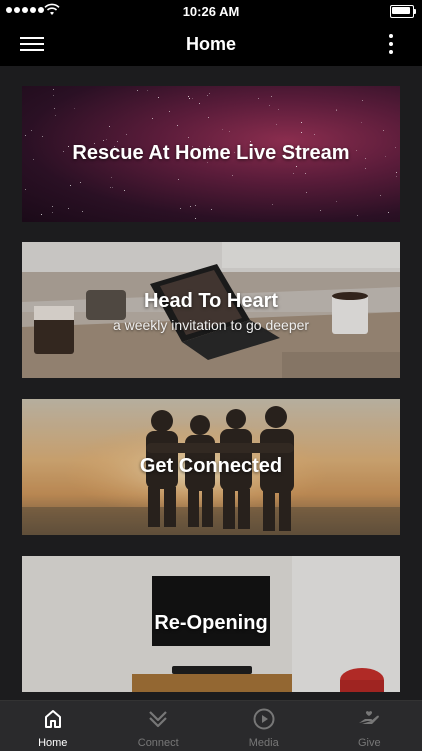 Image resolution: width=422 pixels, height=751 pixels. Describe the element at coordinates (53, 743) in the screenshot. I see `tab-label: Home` at that location.